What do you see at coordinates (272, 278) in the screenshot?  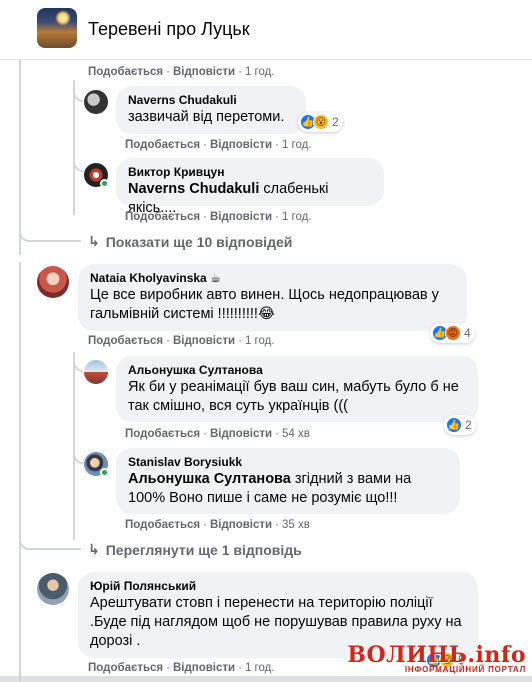 I see `comment-author: Nataia Kholyavinska ☕` at bounding box center [272, 278].